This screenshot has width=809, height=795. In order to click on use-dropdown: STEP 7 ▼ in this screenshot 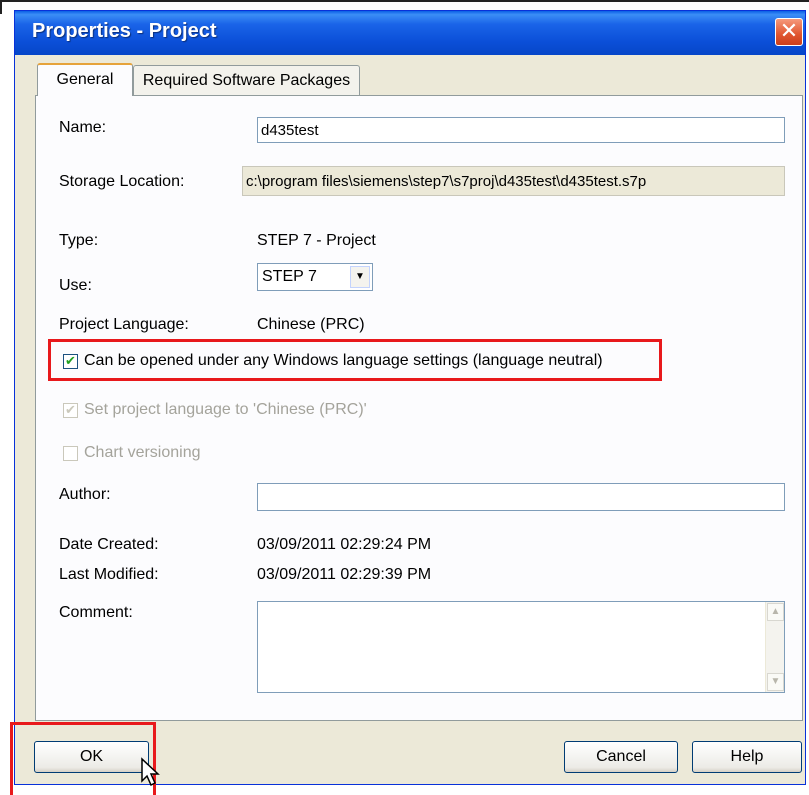, I will do `click(315, 277)`.